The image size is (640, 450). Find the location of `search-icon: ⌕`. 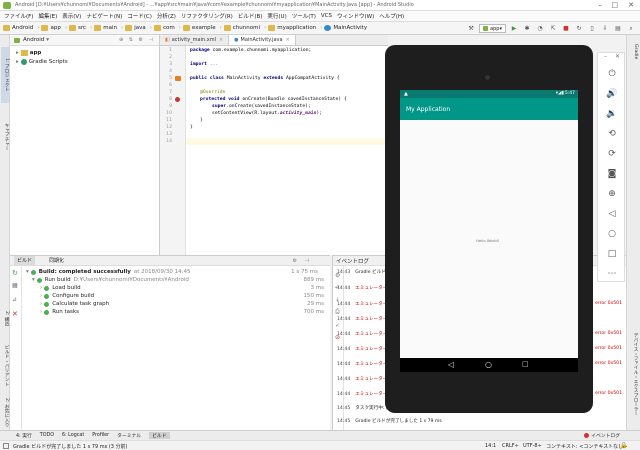

search-icon: ⌕ is located at coordinates (631, 28).